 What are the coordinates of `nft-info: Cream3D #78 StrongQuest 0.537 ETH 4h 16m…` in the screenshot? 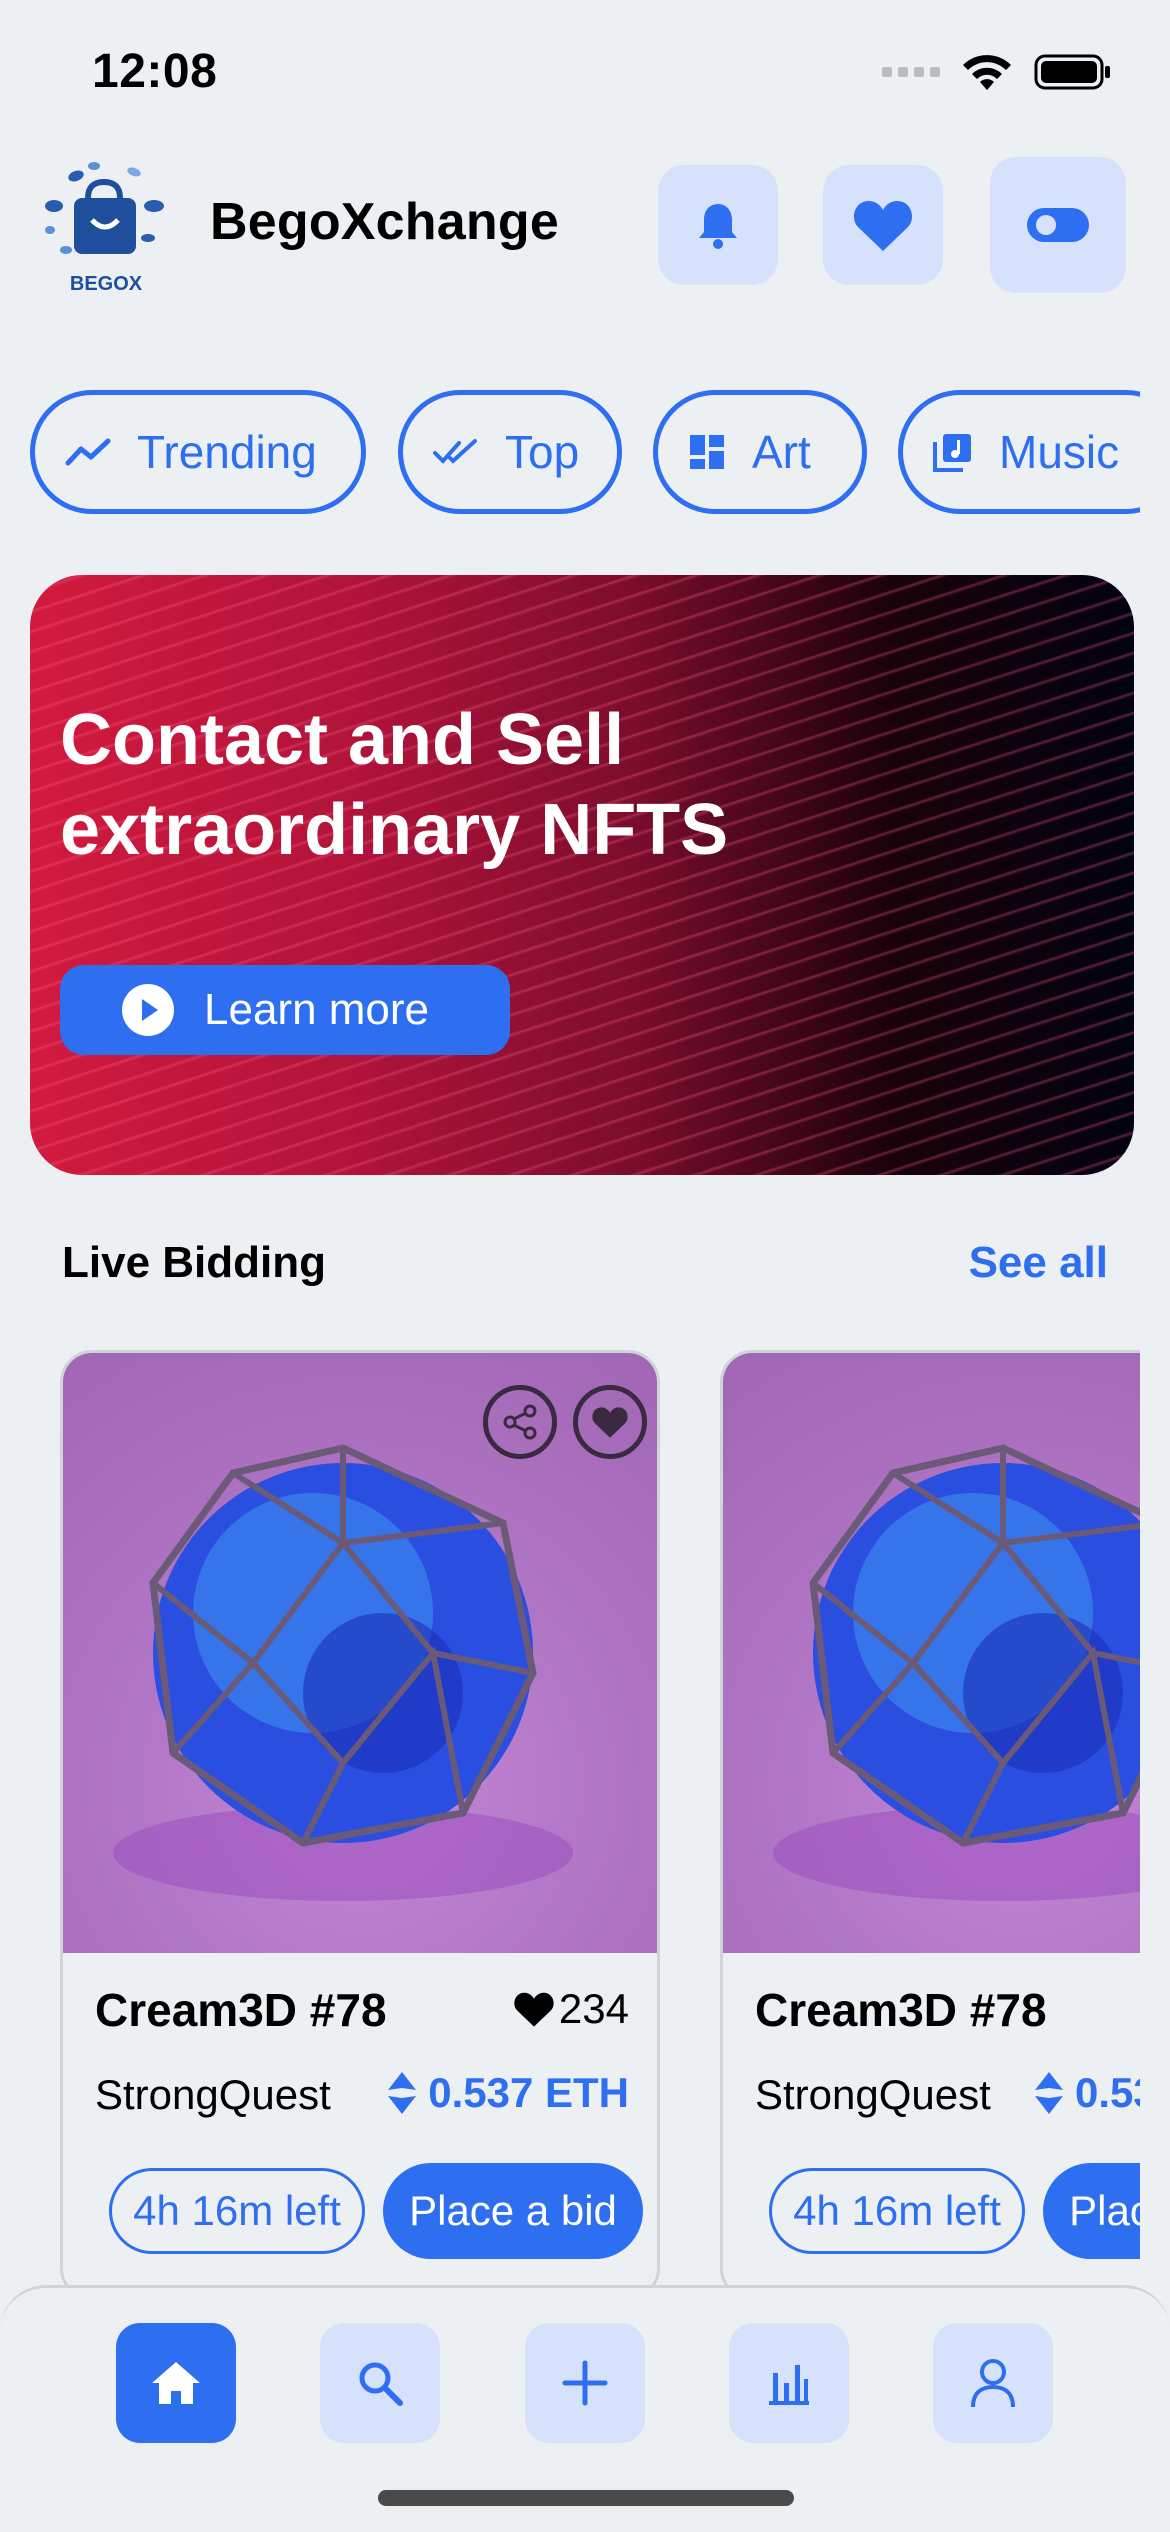 It's located at (931, 2125).